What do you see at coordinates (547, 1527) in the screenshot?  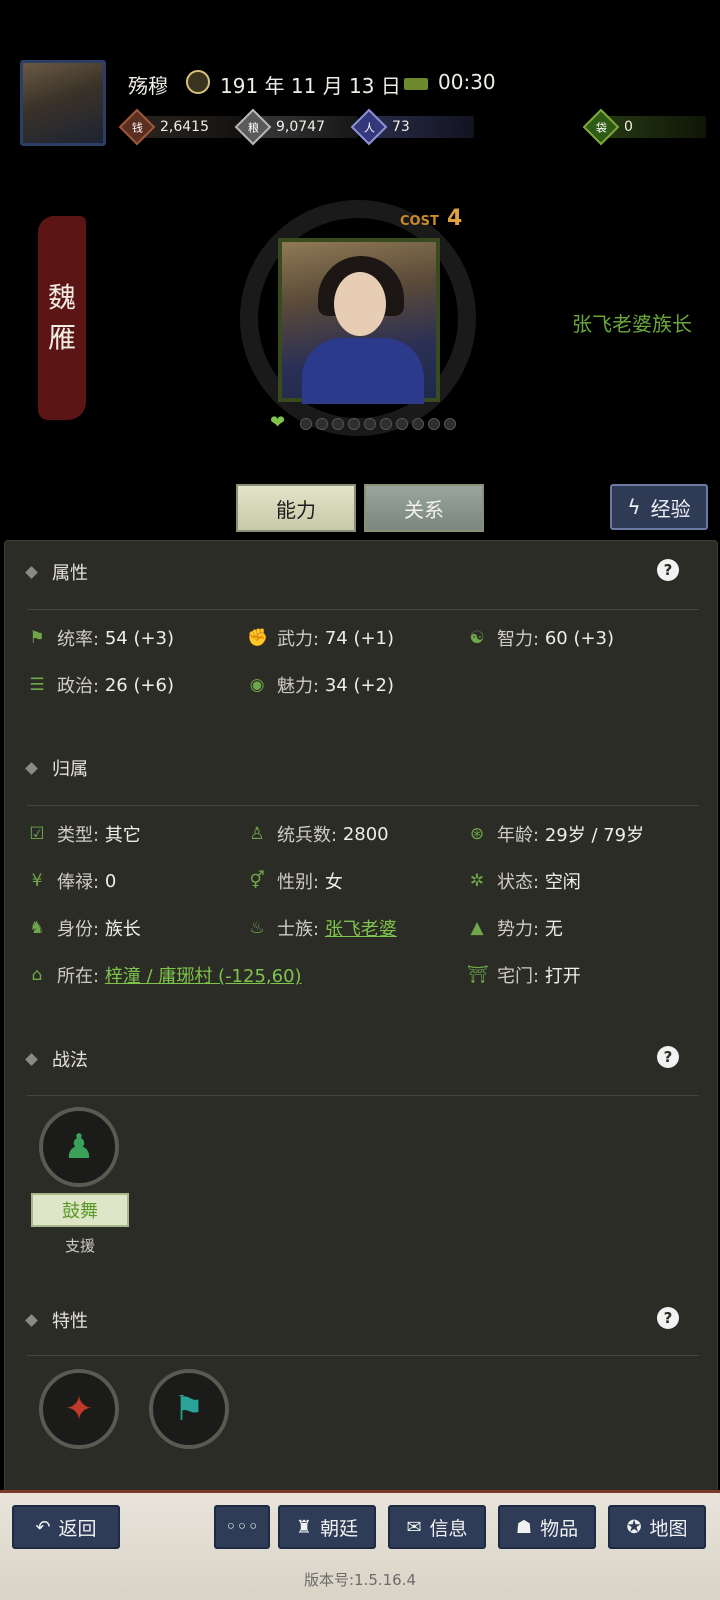 I see `items-button: ☗ 物品` at bounding box center [547, 1527].